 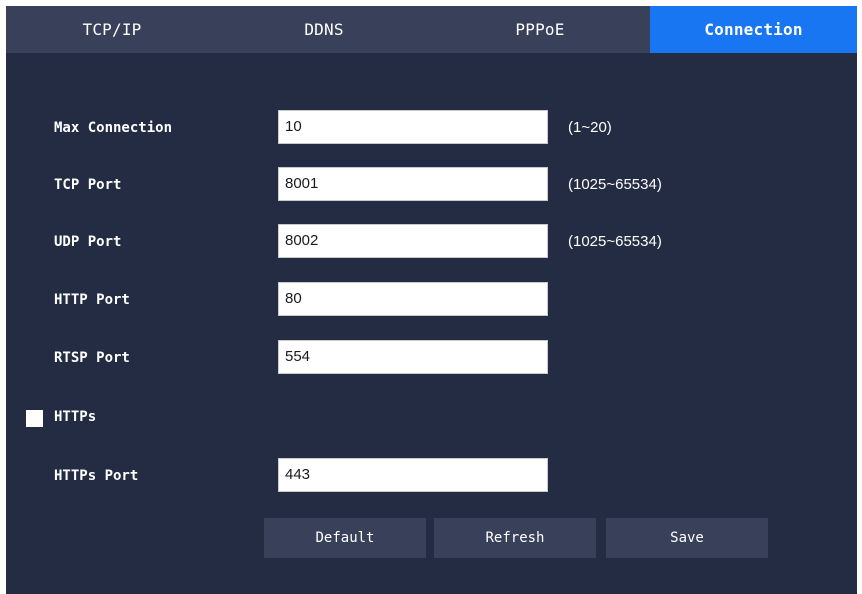 I want to click on tab-ddns: DDNS, so click(x=324, y=29).